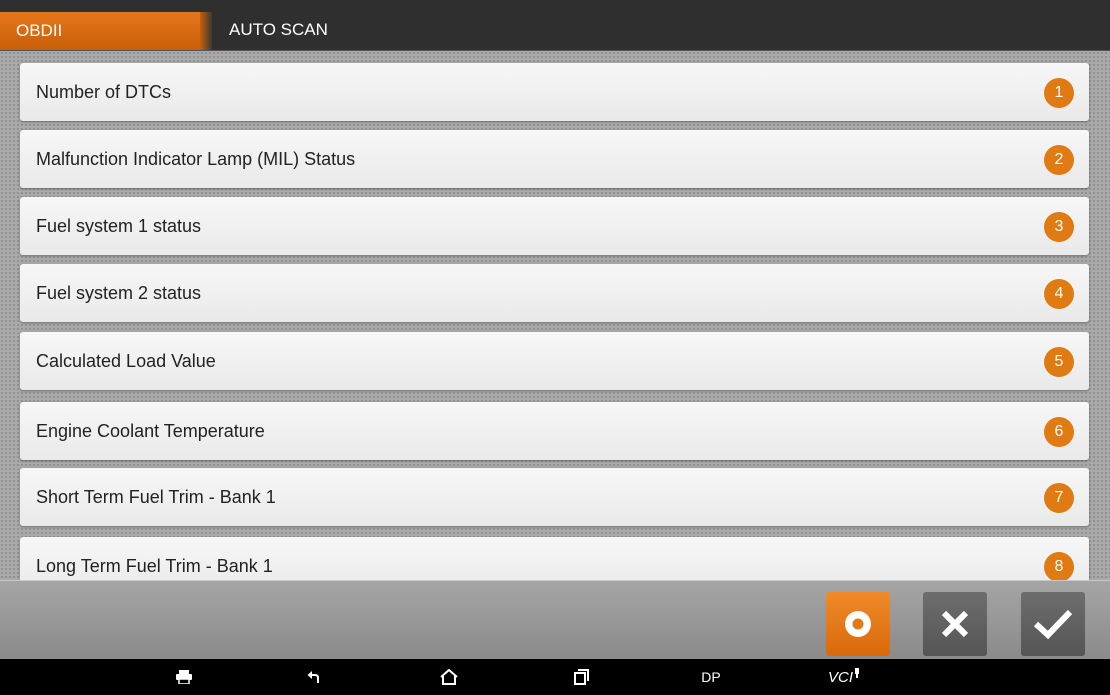 The width and height of the screenshot is (1110, 695). What do you see at coordinates (554, 92) in the screenshot?
I see `list-item: Number of DTCs 1` at bounding box center [554, 92].